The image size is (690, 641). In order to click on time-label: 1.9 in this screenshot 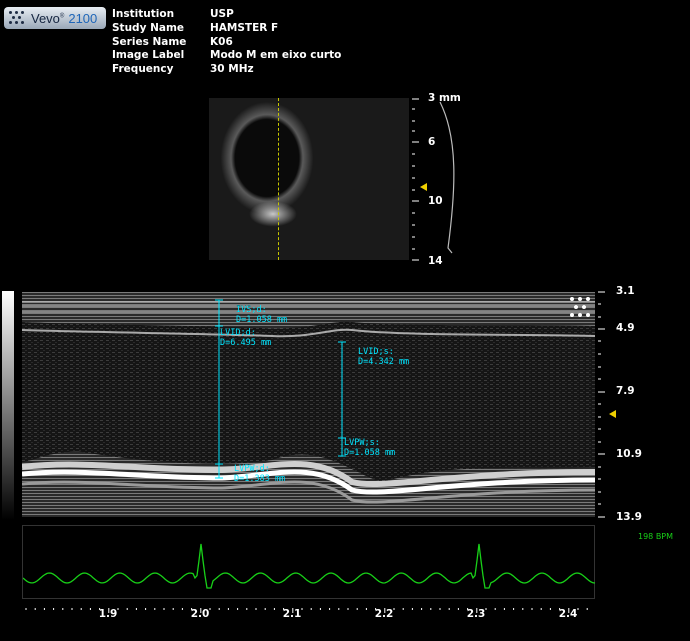, I will do `click(108, 614)`.